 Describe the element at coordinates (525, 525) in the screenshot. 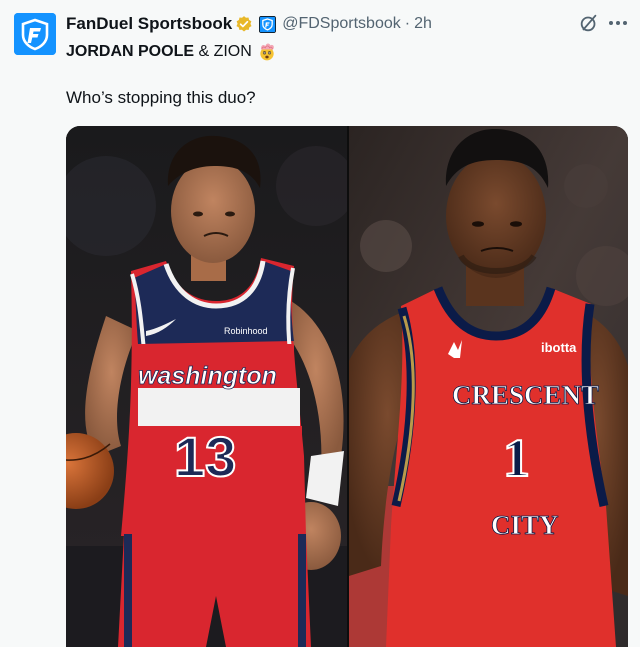

I see `right-team-line2: CITY` at that location.